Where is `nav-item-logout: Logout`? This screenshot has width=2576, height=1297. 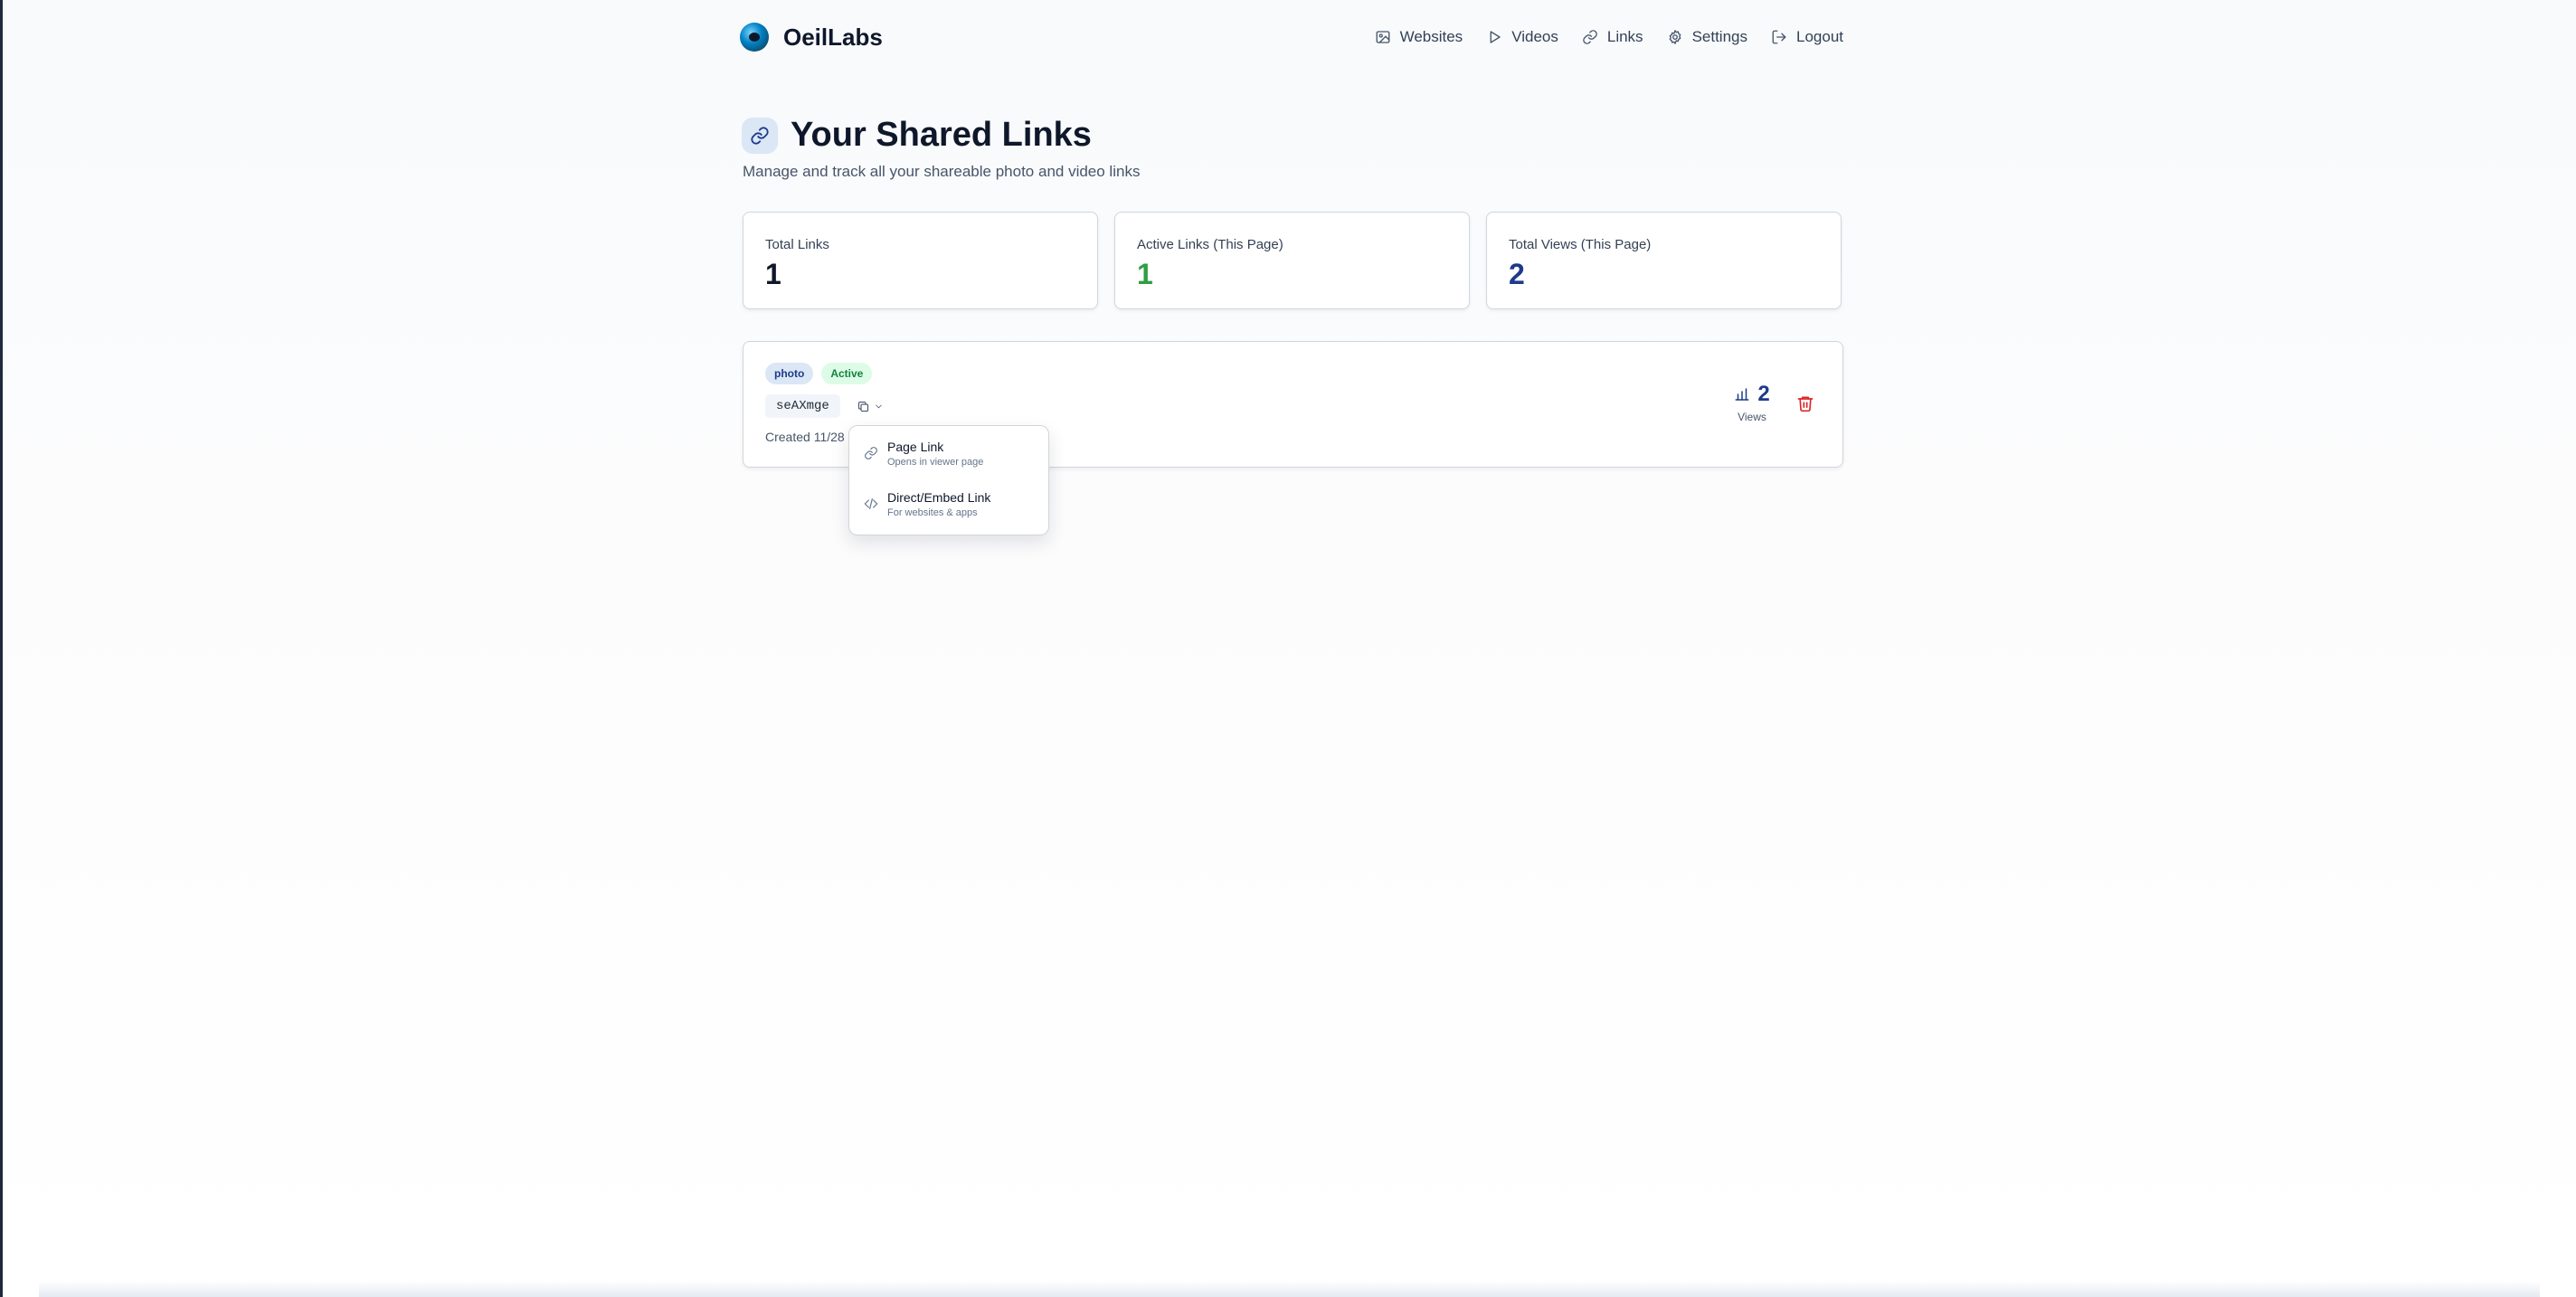 nav-item-logout: Logout is located at coordinates (1807, 37).